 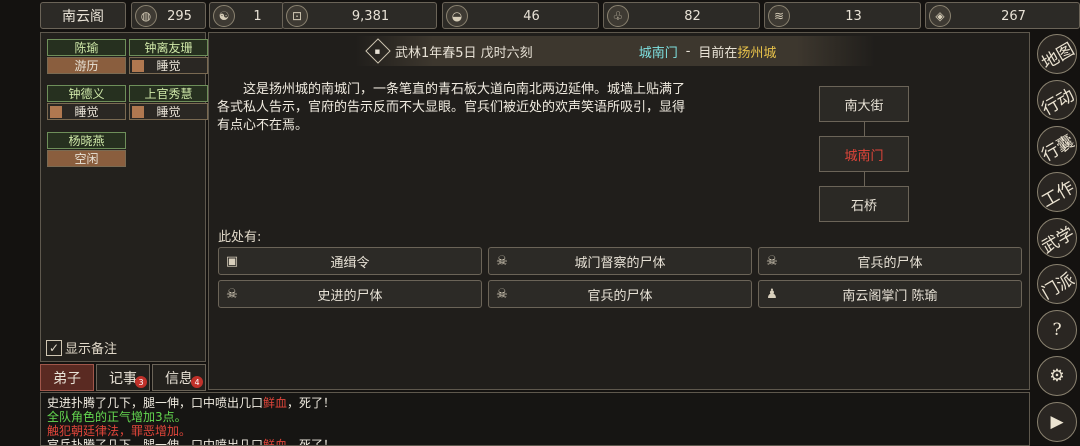 What do you see at coordinates (86, 140) in the screenshot?
I see `disciple-name: 杨晓燕` at bounding box center [86, 140].